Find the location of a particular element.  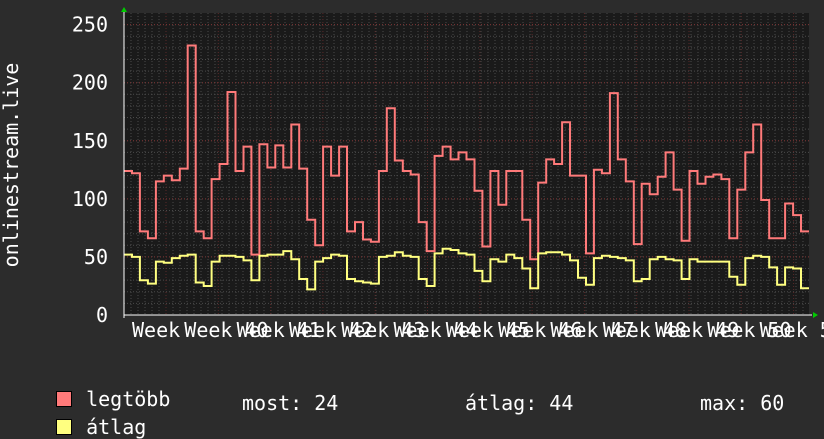

x-tick-label: Week 51 is located at coordinates (792, 330).